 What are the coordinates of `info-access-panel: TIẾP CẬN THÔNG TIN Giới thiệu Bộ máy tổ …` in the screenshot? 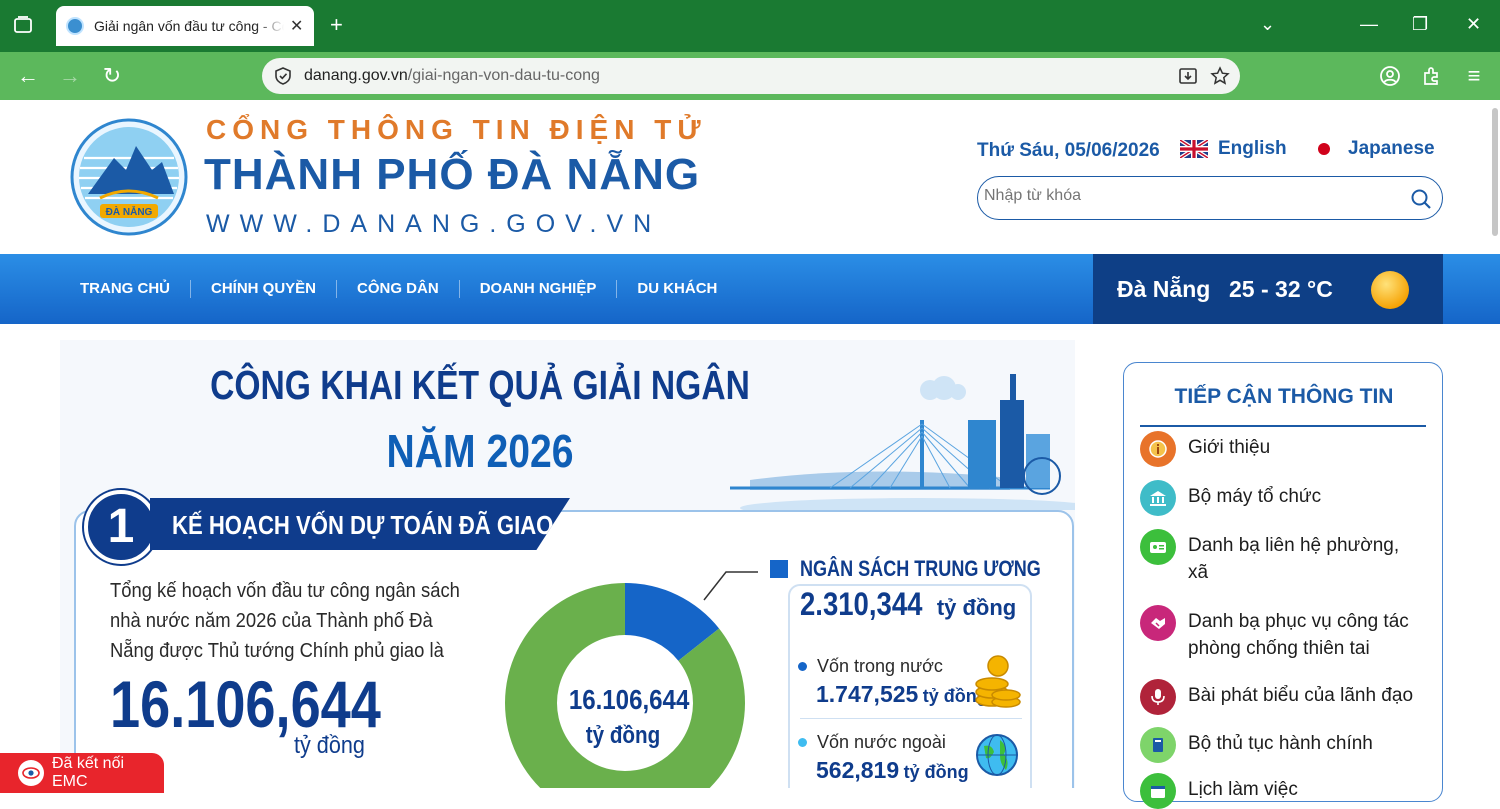 It's located at (1283, 585).